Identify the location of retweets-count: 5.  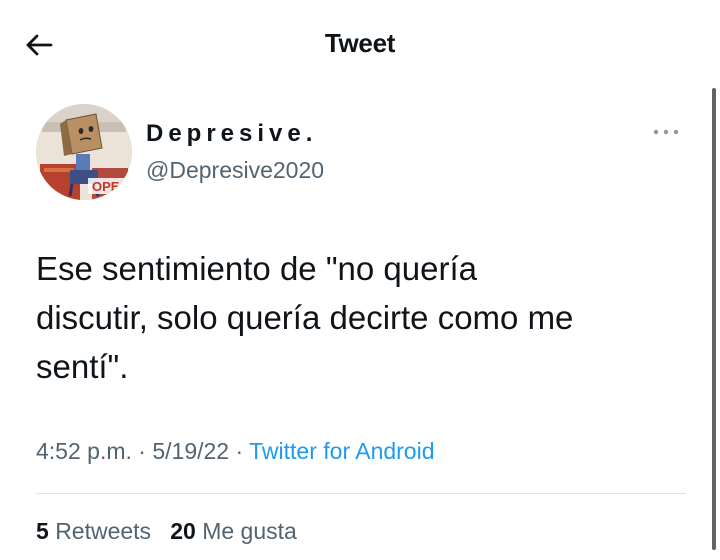
(42, 531).